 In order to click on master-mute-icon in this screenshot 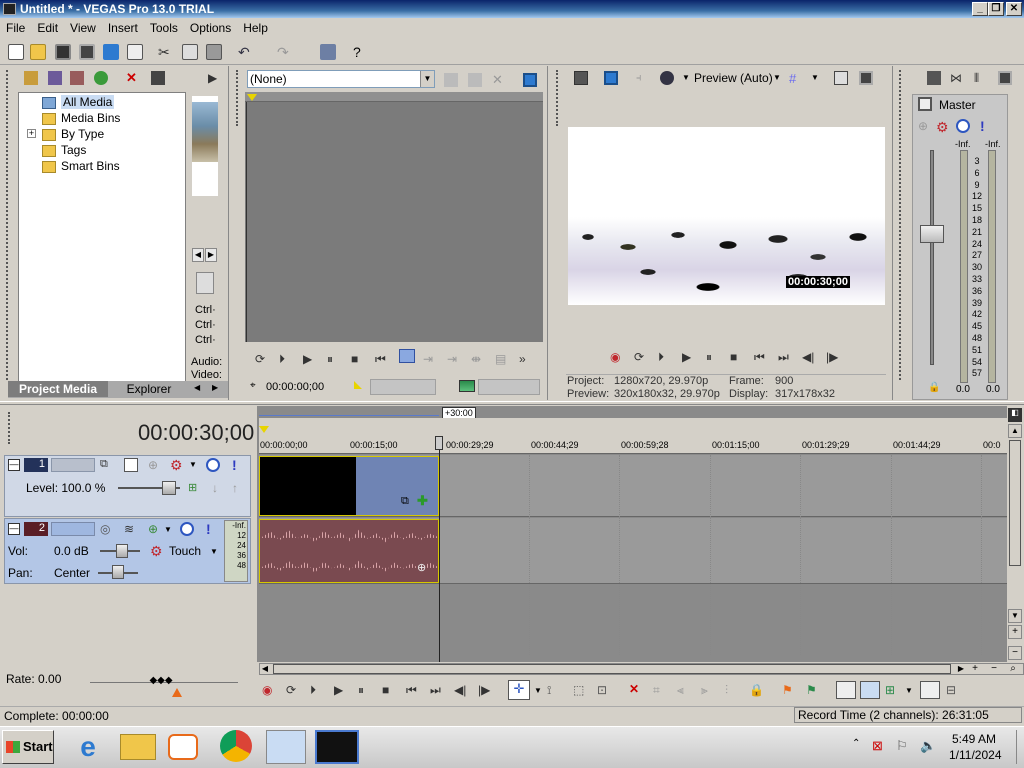, I will do `click(963, 126)`.